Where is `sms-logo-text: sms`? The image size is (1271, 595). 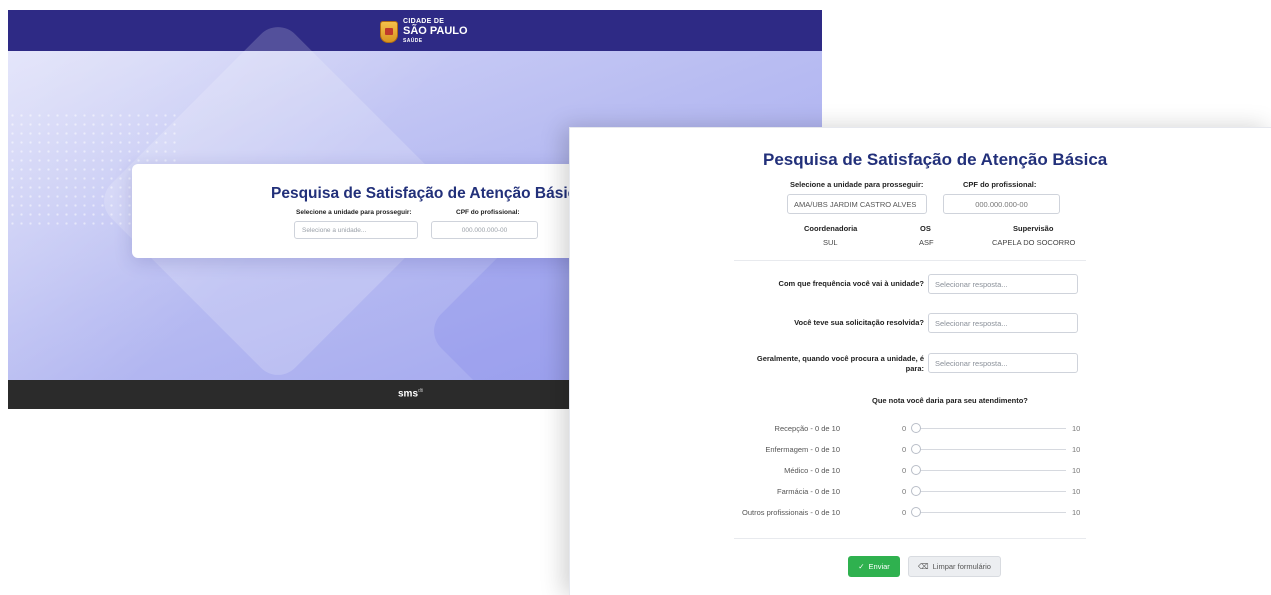 sms-logo-text: sms is located at coordinates (408, 394).